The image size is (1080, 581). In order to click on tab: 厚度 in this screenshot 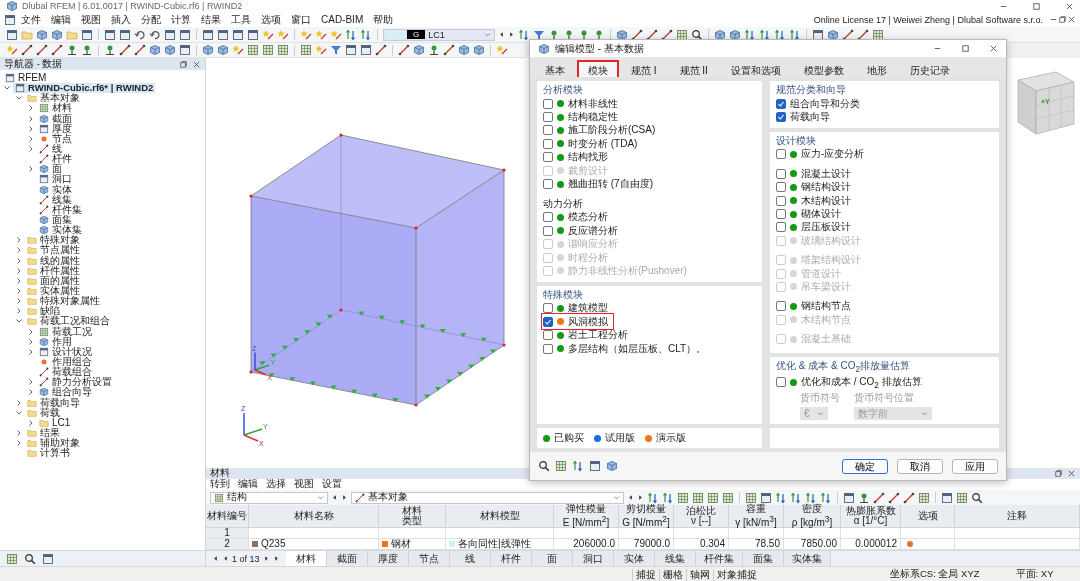, I will do `click(388, 558)`.